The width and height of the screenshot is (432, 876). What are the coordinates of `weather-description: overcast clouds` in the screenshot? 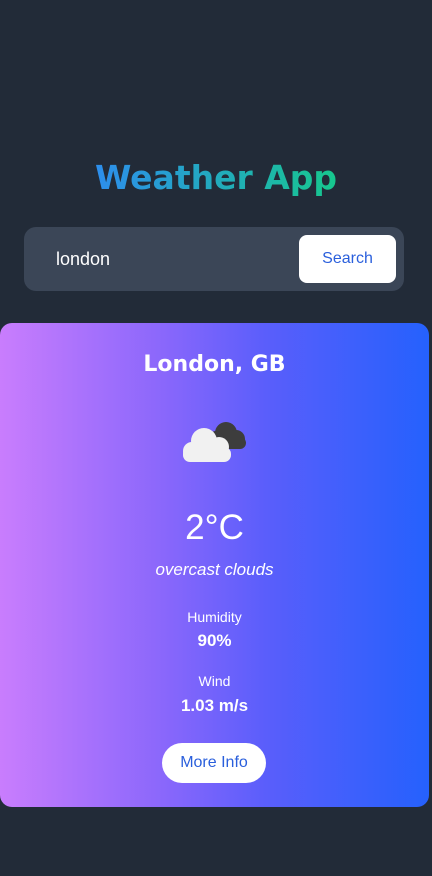 It's located at (214, 569).